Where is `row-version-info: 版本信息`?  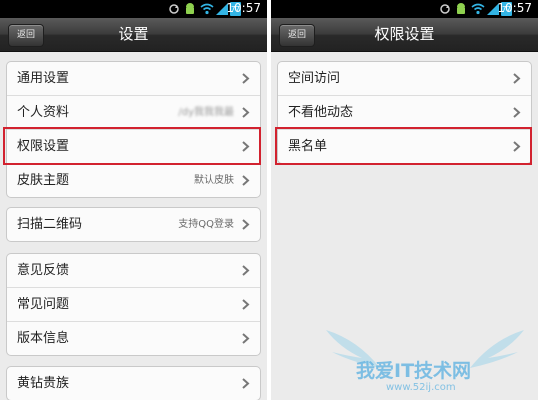 row-version-info: 版本信息 is located at coordinates (133, 338).